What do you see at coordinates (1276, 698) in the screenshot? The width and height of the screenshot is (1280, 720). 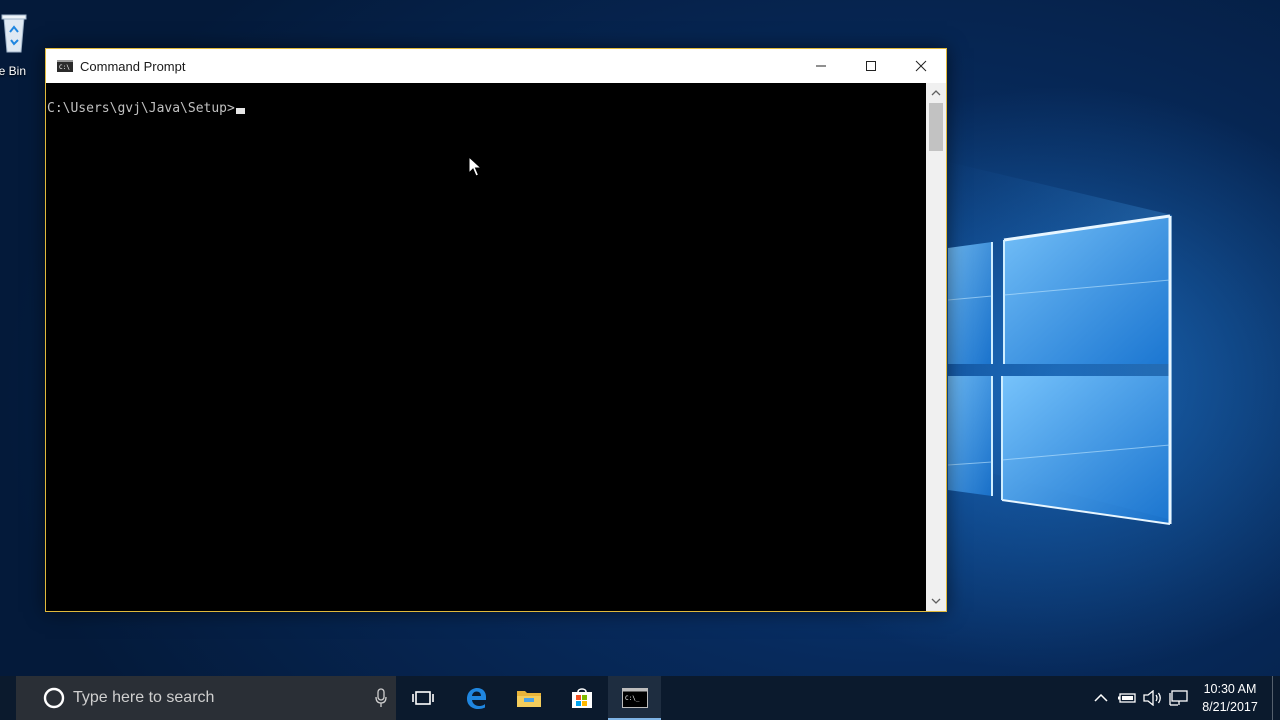 I see `show-desktop-button` at bounding box center [1276, 698].